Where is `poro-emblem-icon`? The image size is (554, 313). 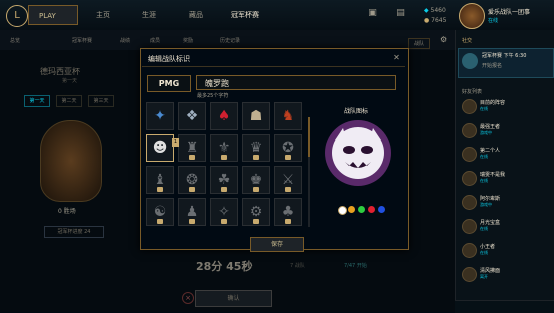
poro-emblem-icon is located at coordinates (358, 153).